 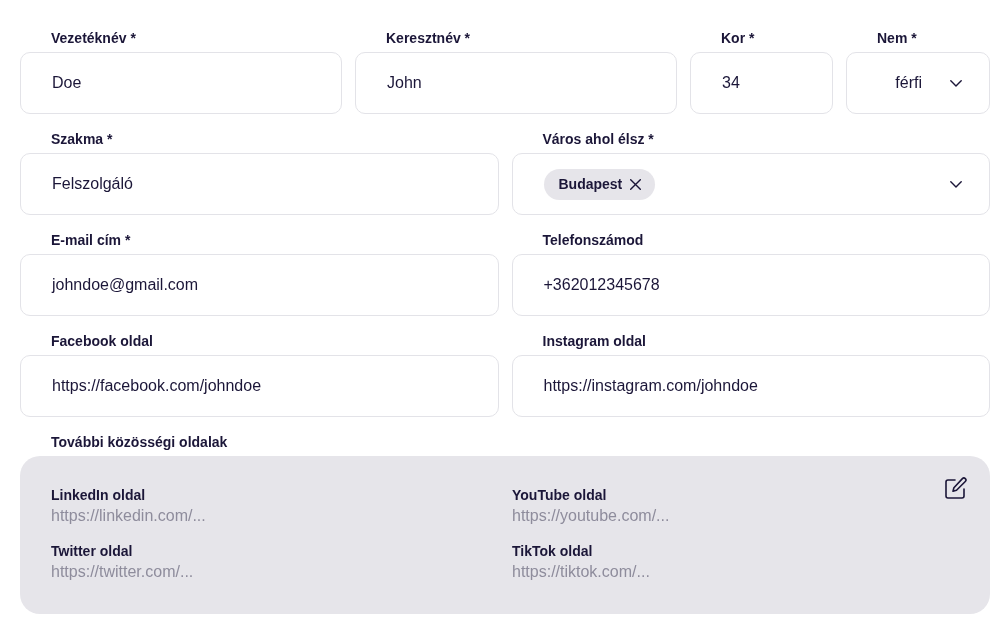 What do you see at coordinates (428, 38) in the screenshot?
I see `field-label: Keresztnév *` at bounding box center [428, 38].